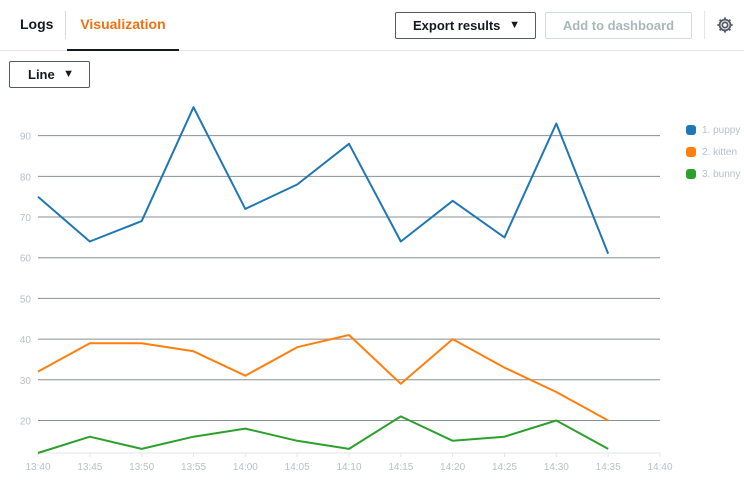 Image resolution: width=744 pixels, height=493 pixels. What do you see at coordinates (41, 74) in the screenshot?
I see `chart-type-value: Line` at bounding box center [41, 74].